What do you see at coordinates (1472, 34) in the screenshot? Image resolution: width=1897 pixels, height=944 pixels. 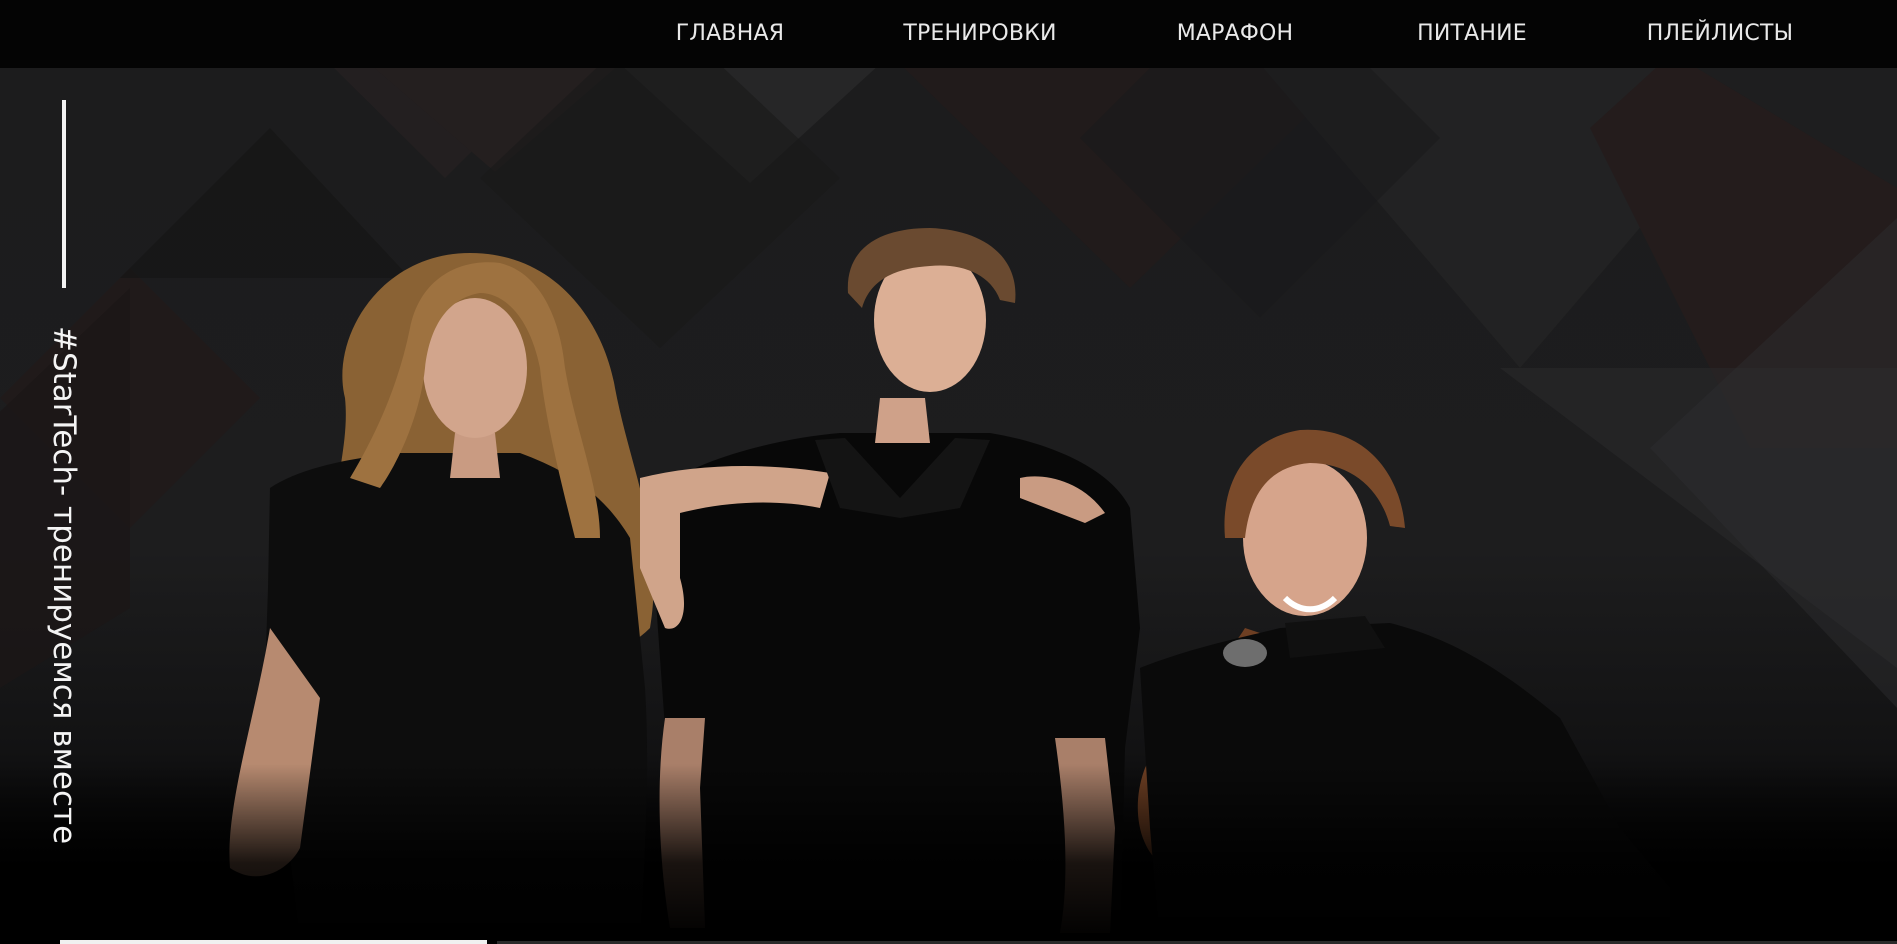 I see `nav-item-nutrition: ПИТАНИЕ` at bounding box center [1472, 34].